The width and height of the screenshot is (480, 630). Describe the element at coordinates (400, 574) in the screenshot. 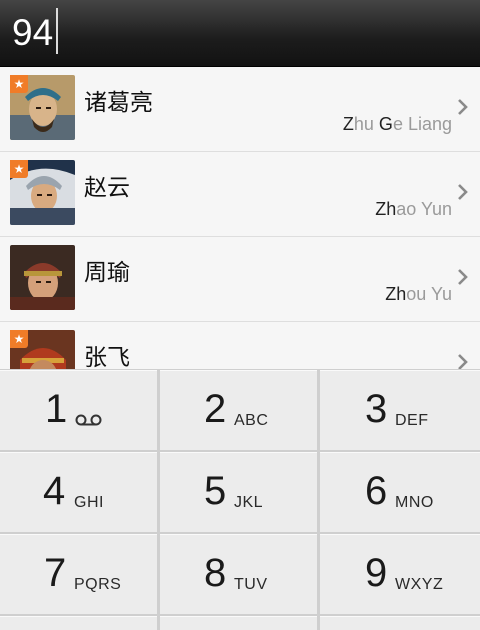

I see `key-9: 9 WXYZ` at that location.